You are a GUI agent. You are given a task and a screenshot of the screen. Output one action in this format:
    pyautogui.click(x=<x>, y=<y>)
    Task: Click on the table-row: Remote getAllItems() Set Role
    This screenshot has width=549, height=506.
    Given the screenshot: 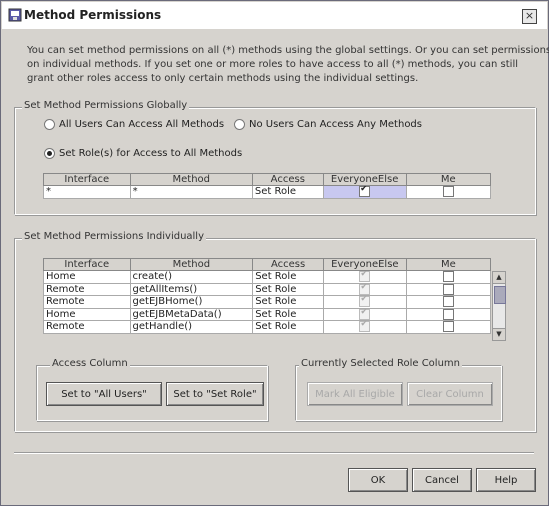 What is the action you would take?
    pyautogui.click(x=267, y=289)
    